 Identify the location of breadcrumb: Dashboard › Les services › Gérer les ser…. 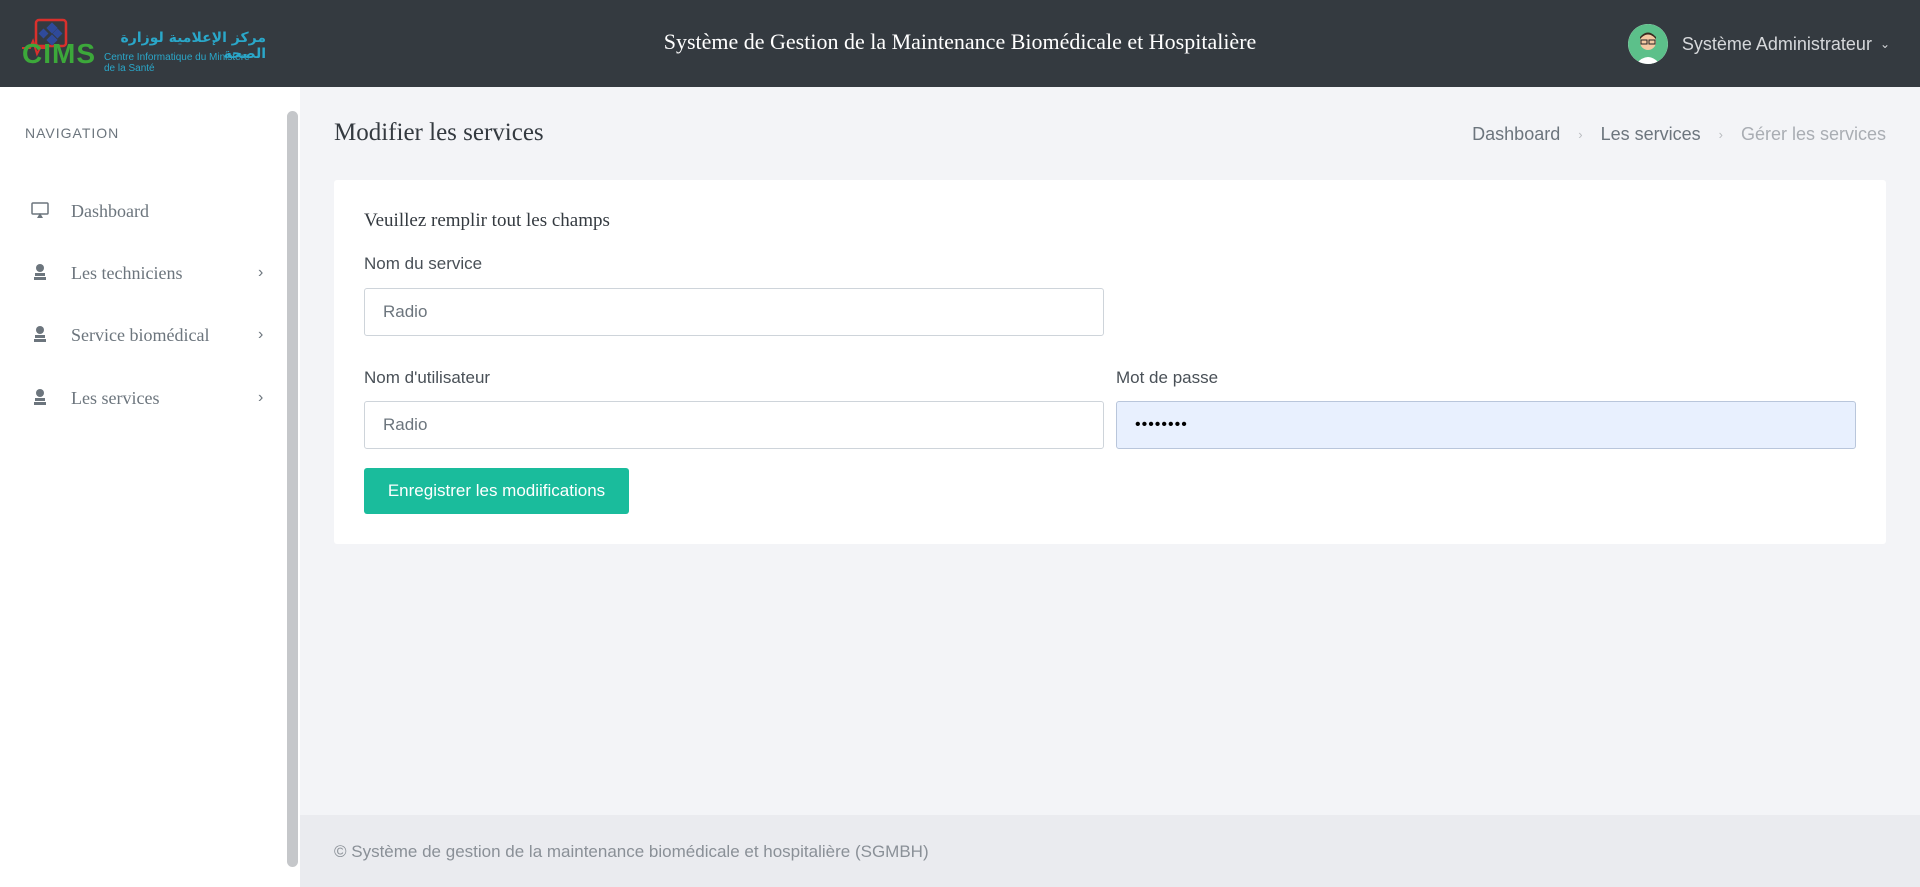
(1679, 134).